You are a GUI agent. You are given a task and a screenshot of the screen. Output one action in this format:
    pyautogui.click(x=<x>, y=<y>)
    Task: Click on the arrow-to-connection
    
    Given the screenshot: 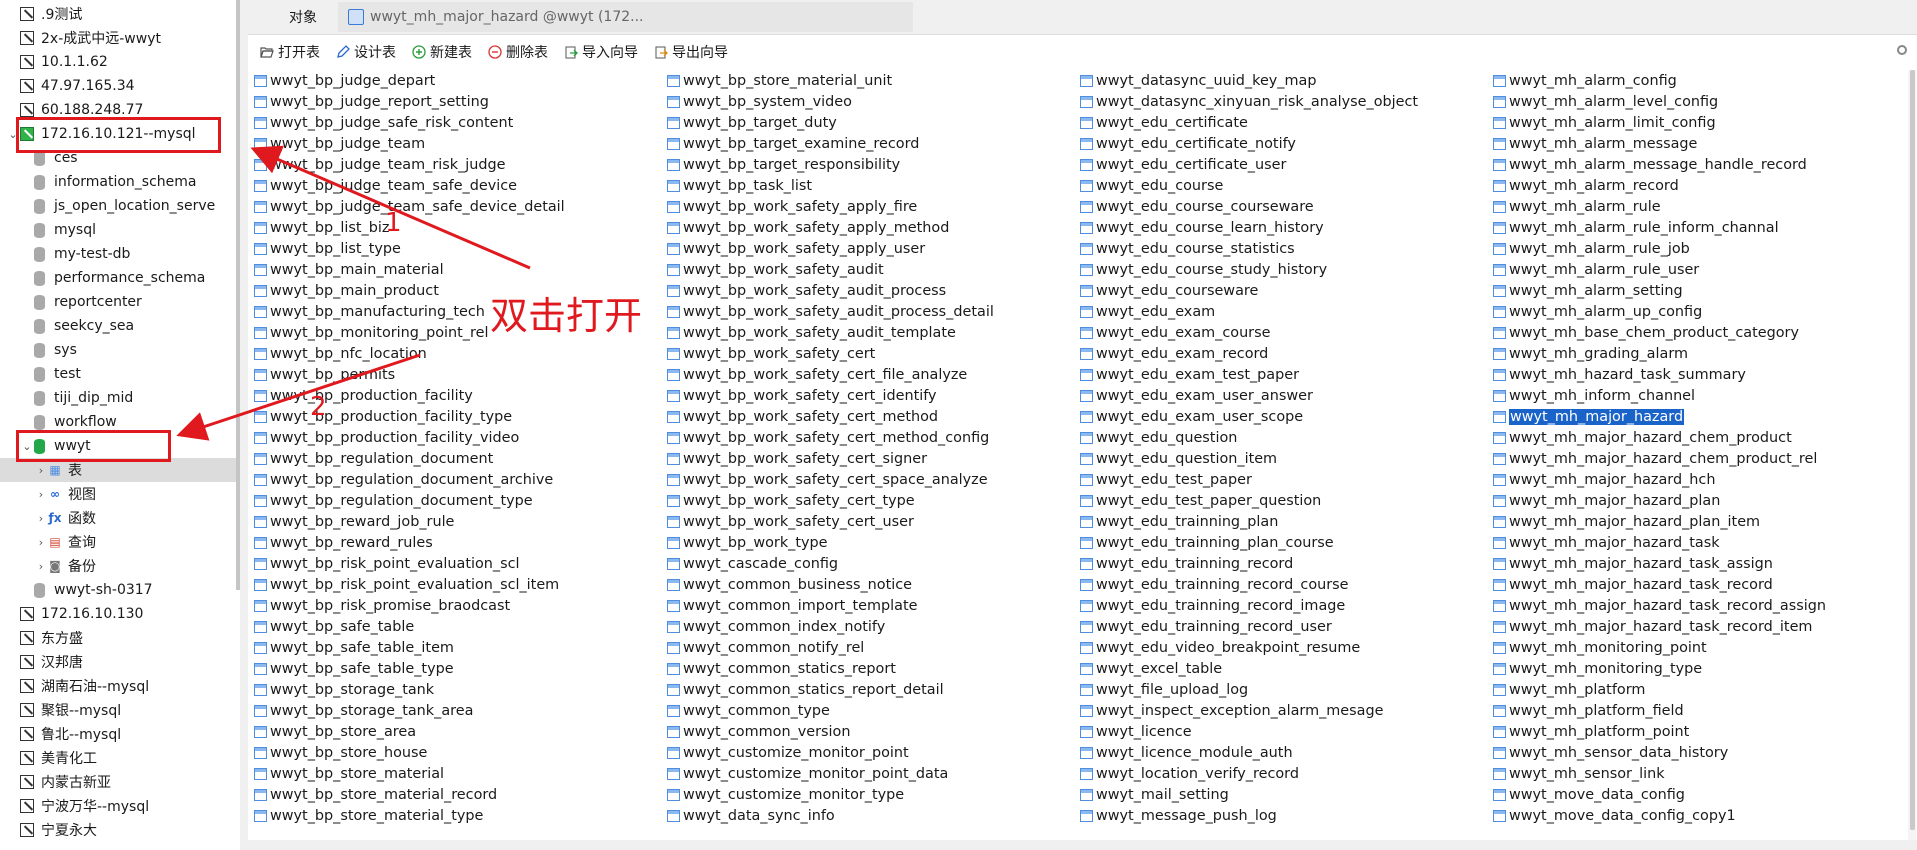 What is the action you would take?
    pyautogui.click(x=390, y=207)
    